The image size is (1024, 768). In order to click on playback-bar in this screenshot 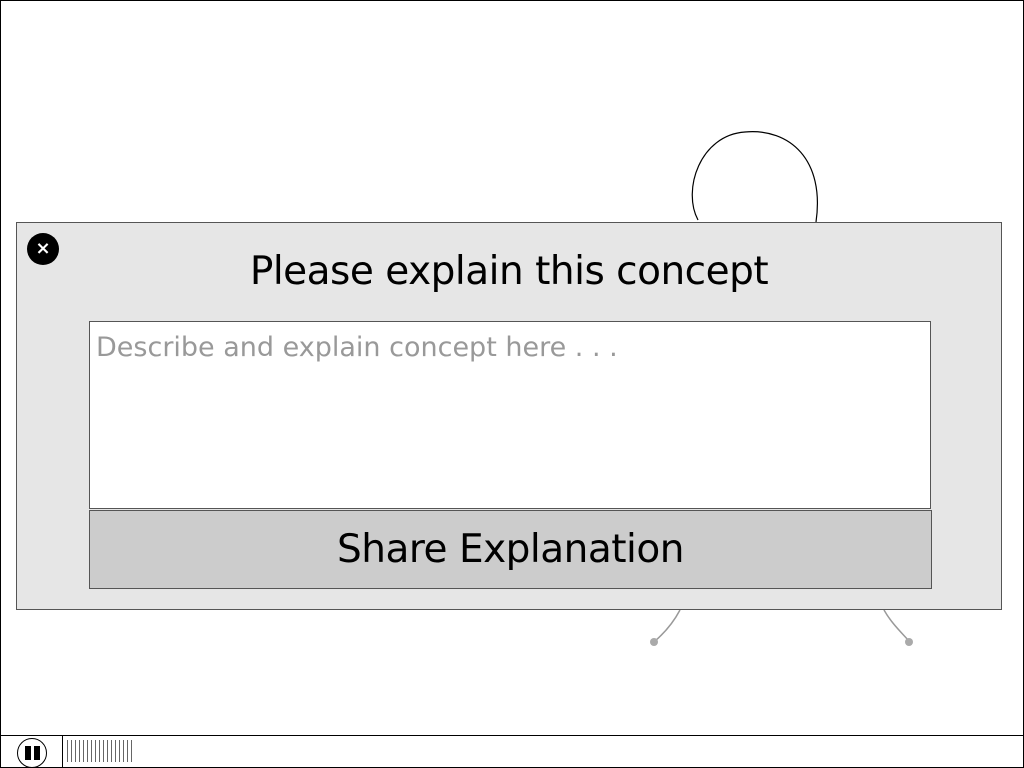, I will do `click(512, 751)`.